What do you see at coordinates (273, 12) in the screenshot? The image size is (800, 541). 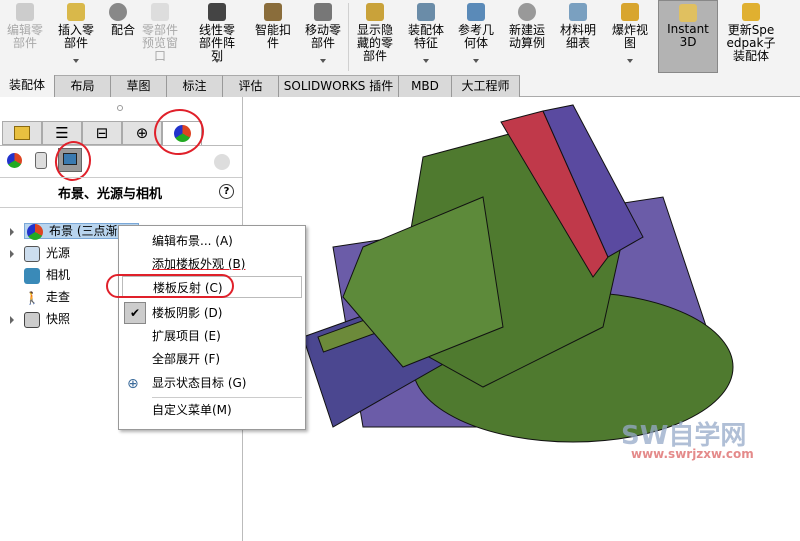 I see `fastener-icon` at bounding box center [273, 12].